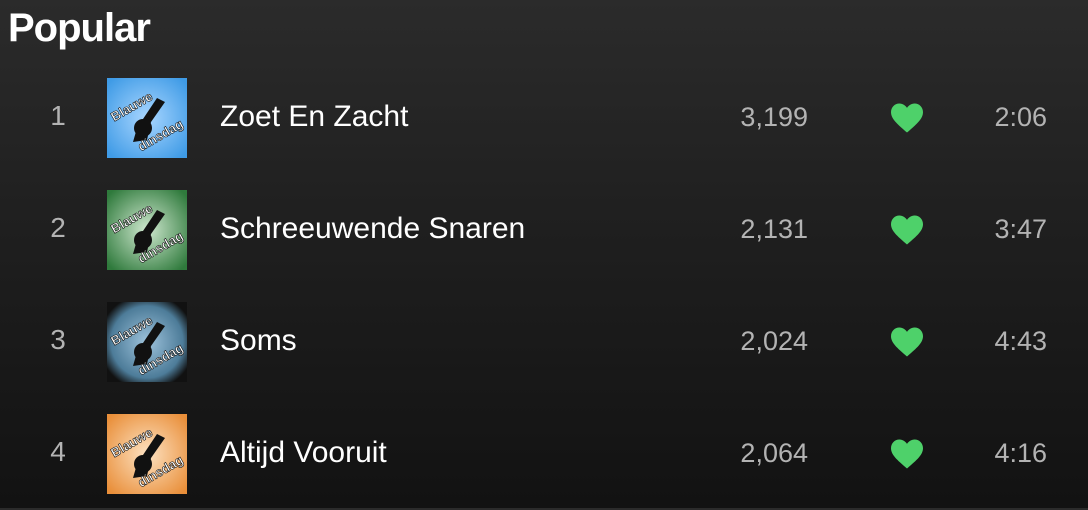 Image resolution: width=1088 pixels, height=510 pixels. What do you see at coordinates (58, 227) in the screenshot?
I see `track-number: 2` at bounding box center [58, 227].